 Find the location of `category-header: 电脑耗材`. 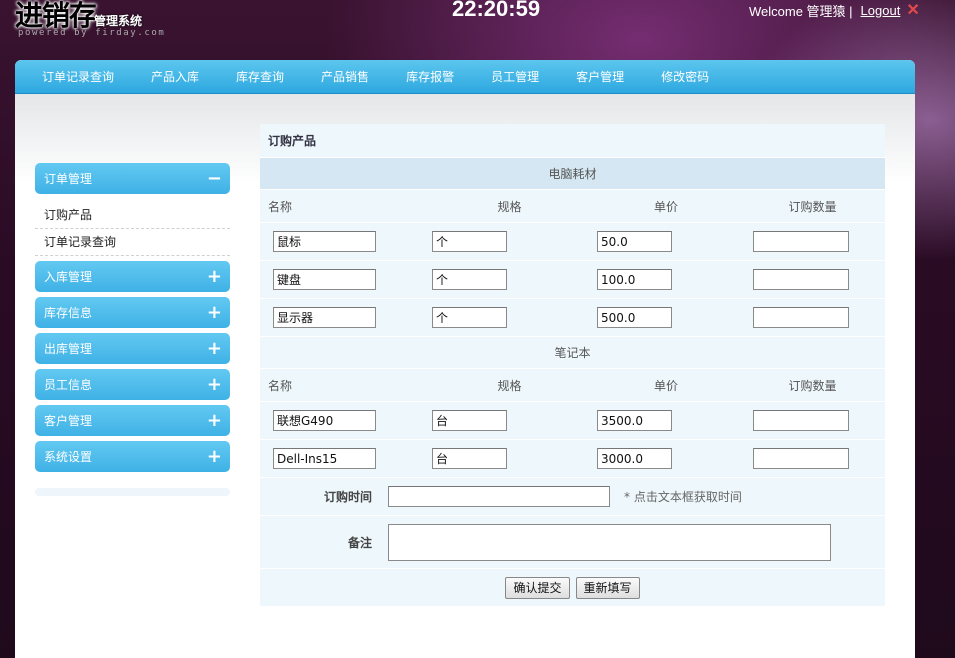

category-header: 电脑耗材 is located at coordinates (572, 174).